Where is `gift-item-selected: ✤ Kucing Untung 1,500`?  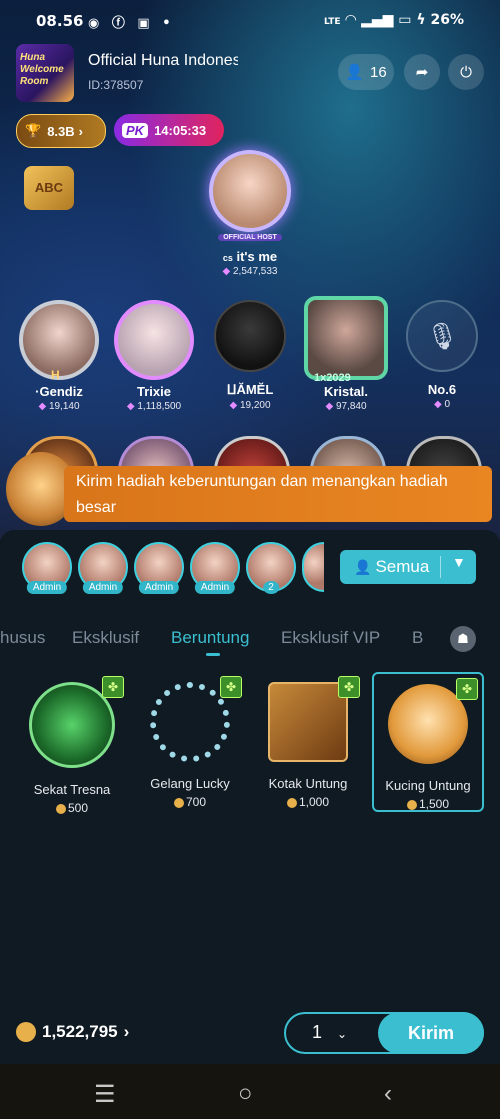 gift-item-selected: ✤ Kucing Untung 1,500 is located at coordinates (428, 742).